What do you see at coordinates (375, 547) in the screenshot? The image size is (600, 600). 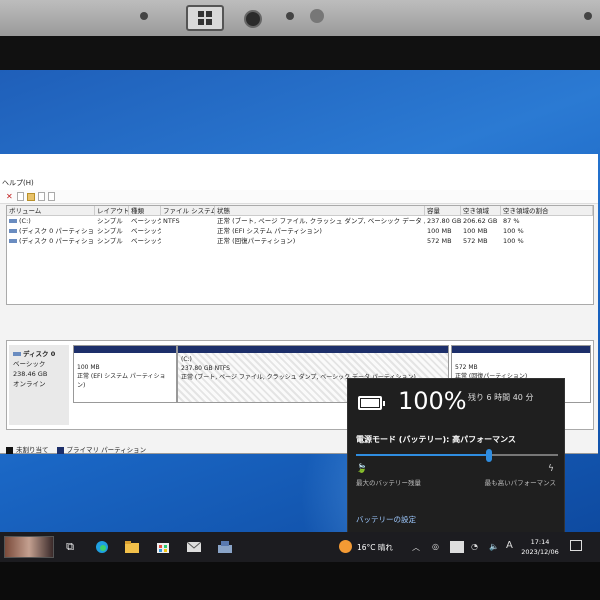 I see `weather-text: 16°C 晴れ` at bounding box center [375, 547].